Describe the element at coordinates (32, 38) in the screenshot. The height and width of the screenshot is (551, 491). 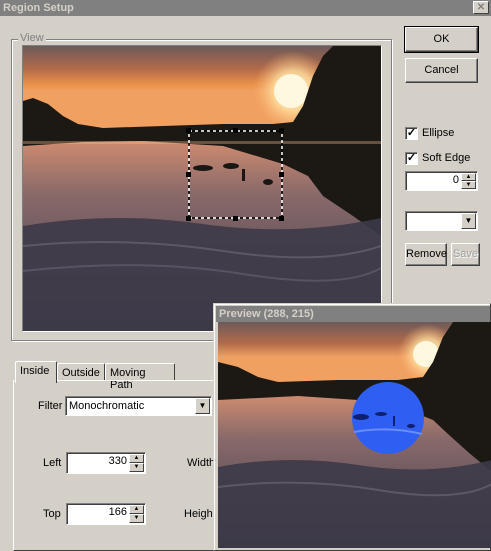
I see `view-group-label: View` at that location.